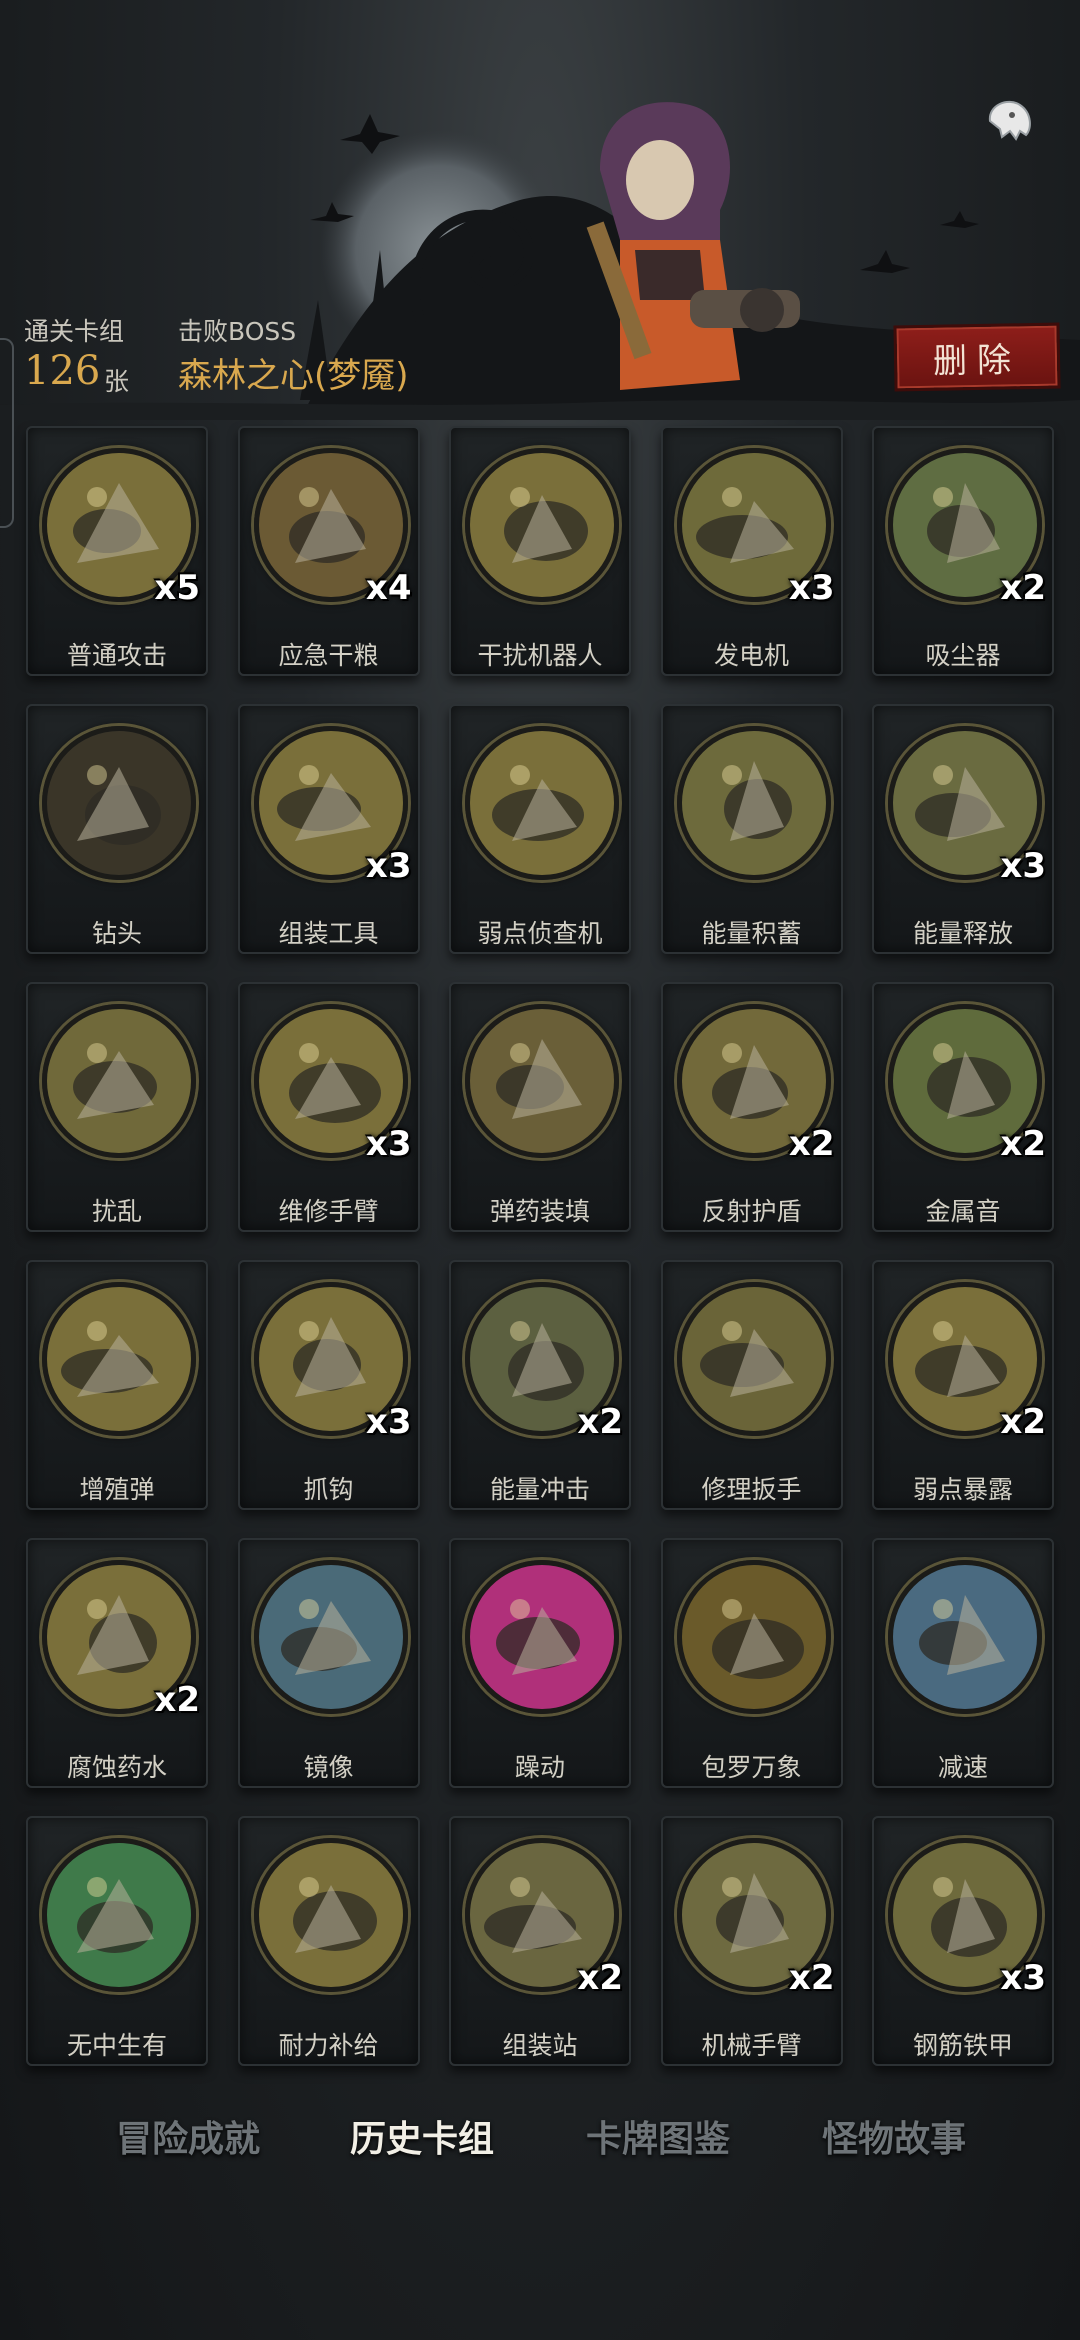 This screenshot has height=2340, width=1080. I want to click on card-name: 抓钩, so click(328, 1489).